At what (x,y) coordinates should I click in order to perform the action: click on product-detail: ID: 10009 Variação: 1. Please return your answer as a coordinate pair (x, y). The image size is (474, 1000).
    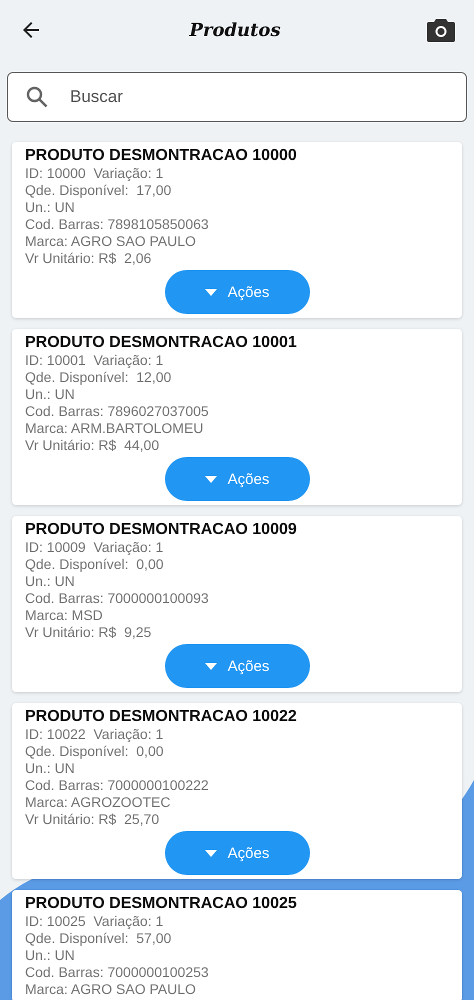
    Looking at the image, I should click on (94, 547).